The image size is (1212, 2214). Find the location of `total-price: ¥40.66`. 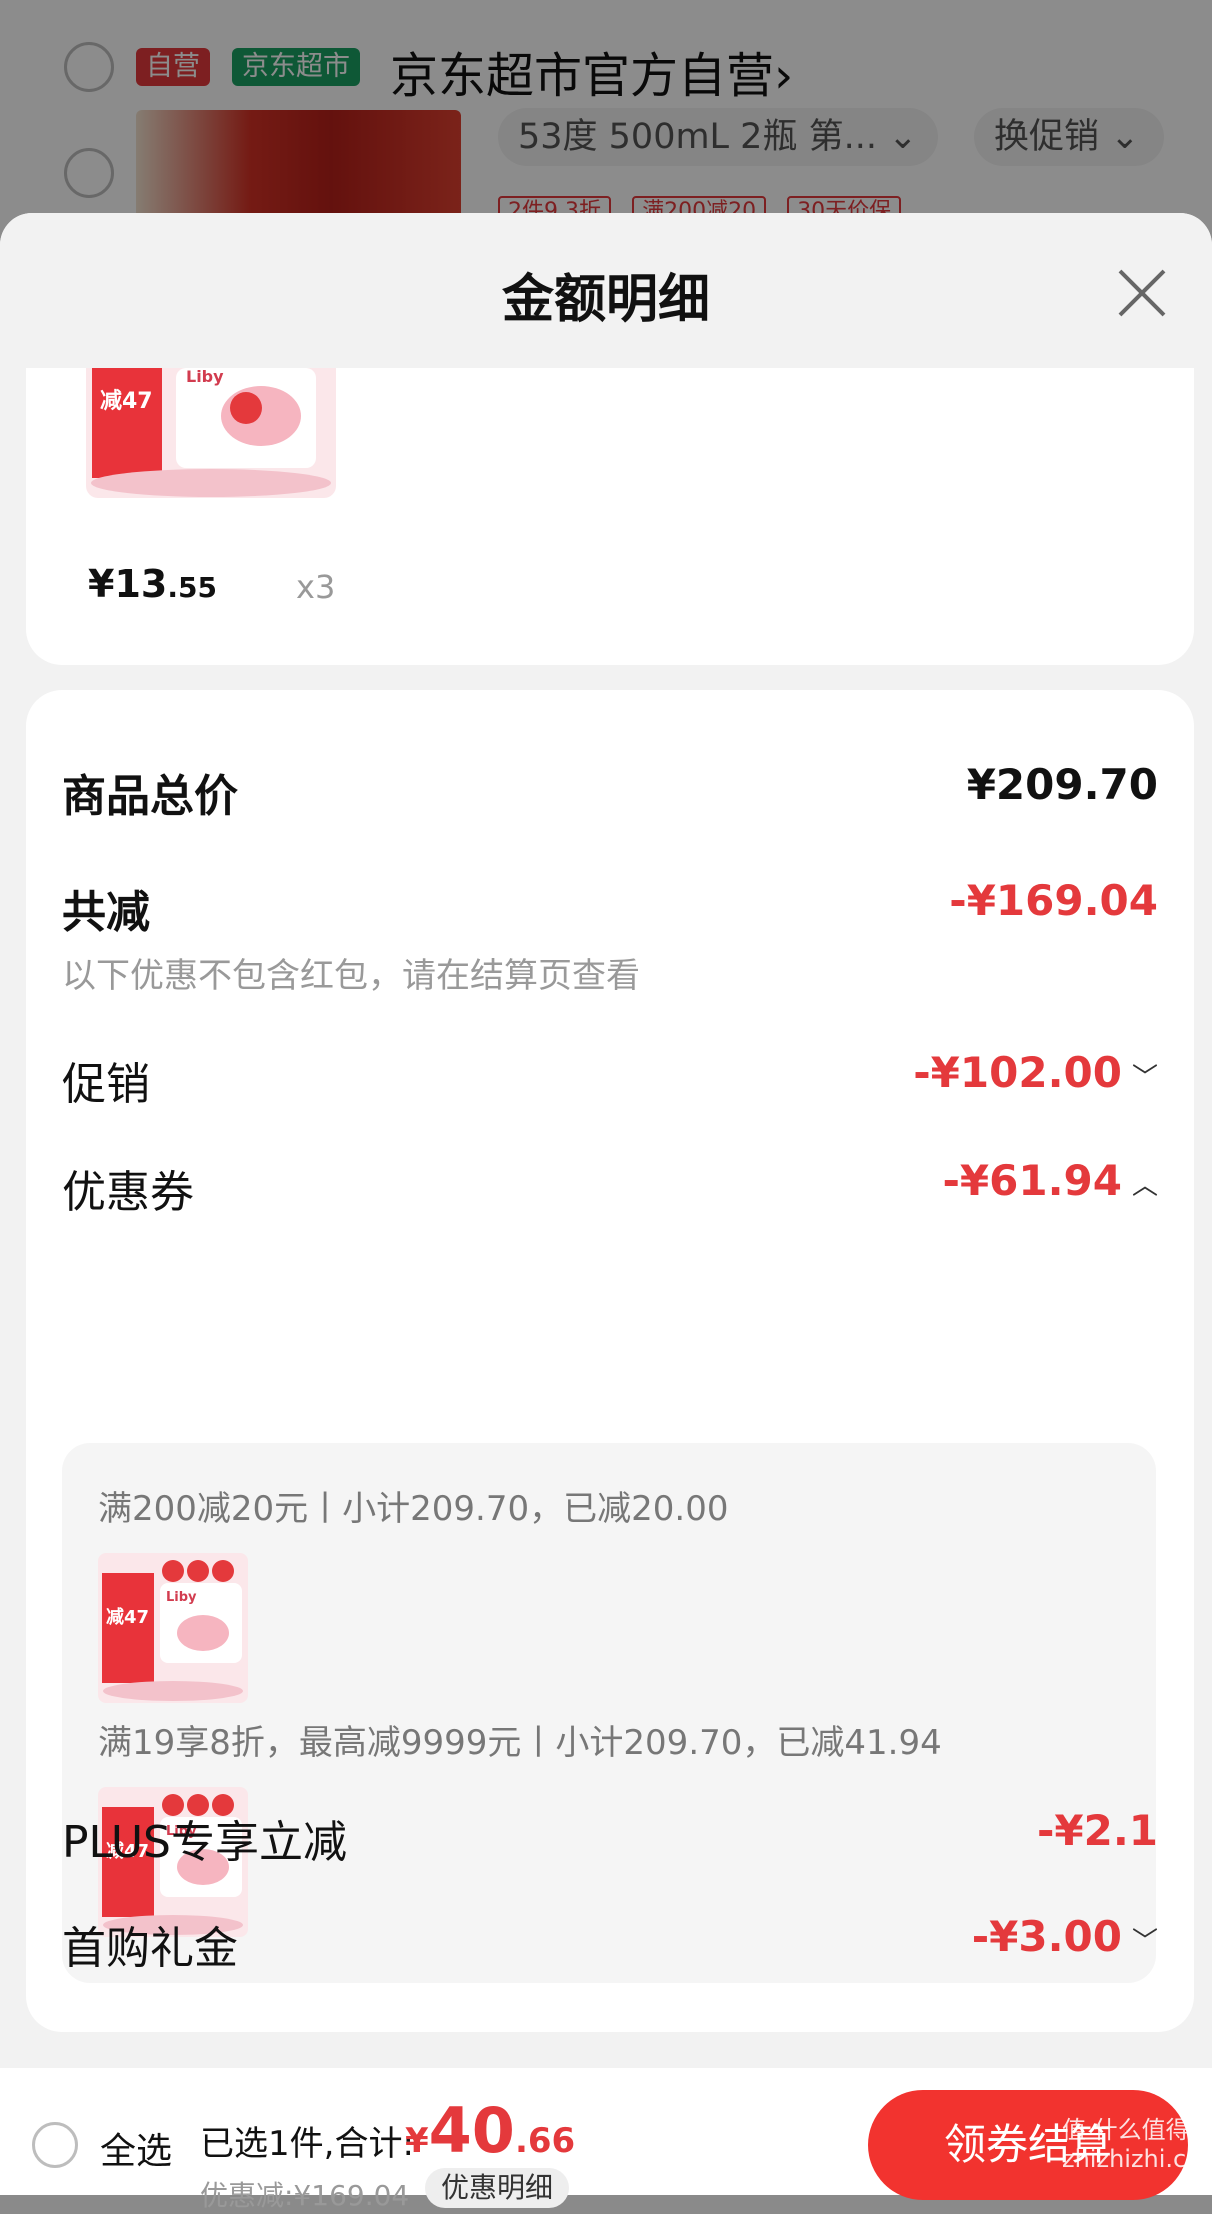

total-price: ¥40.66 is located at coordinates (490, 2130).